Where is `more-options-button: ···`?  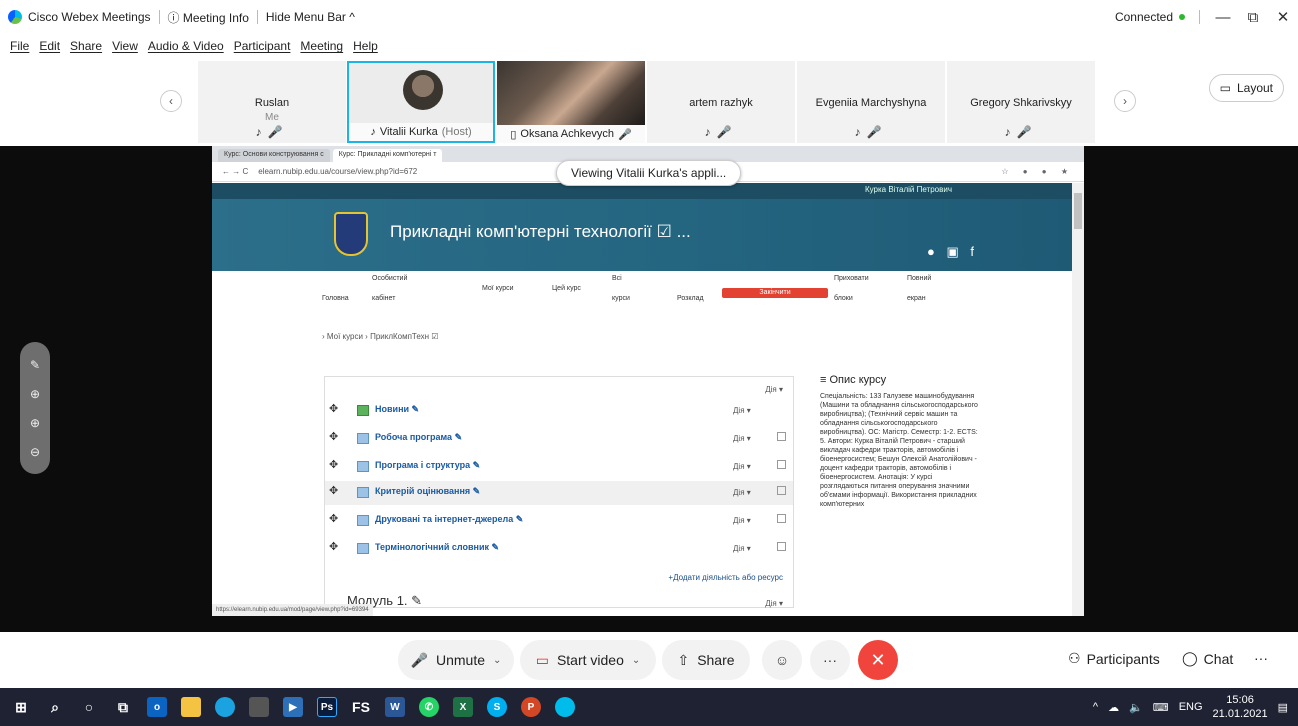
more-options-button: ··· is located at coordinates (830, 660).